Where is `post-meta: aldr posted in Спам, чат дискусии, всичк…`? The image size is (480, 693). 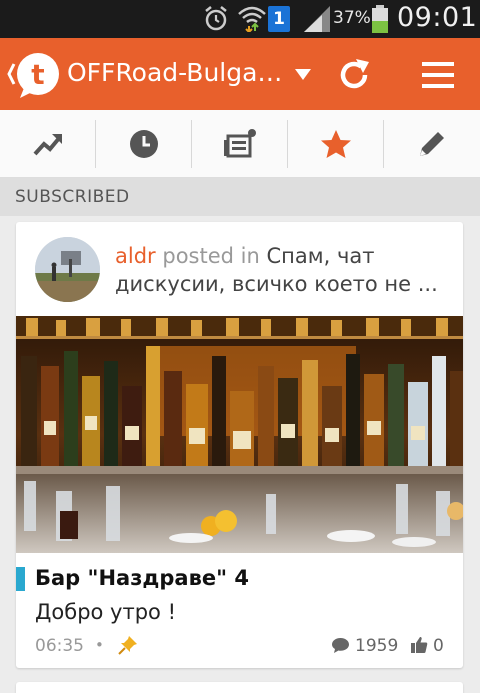 post-meta: aldr posted in Спам, чат дискусии, всичк… is located at coordinates (285, 270).